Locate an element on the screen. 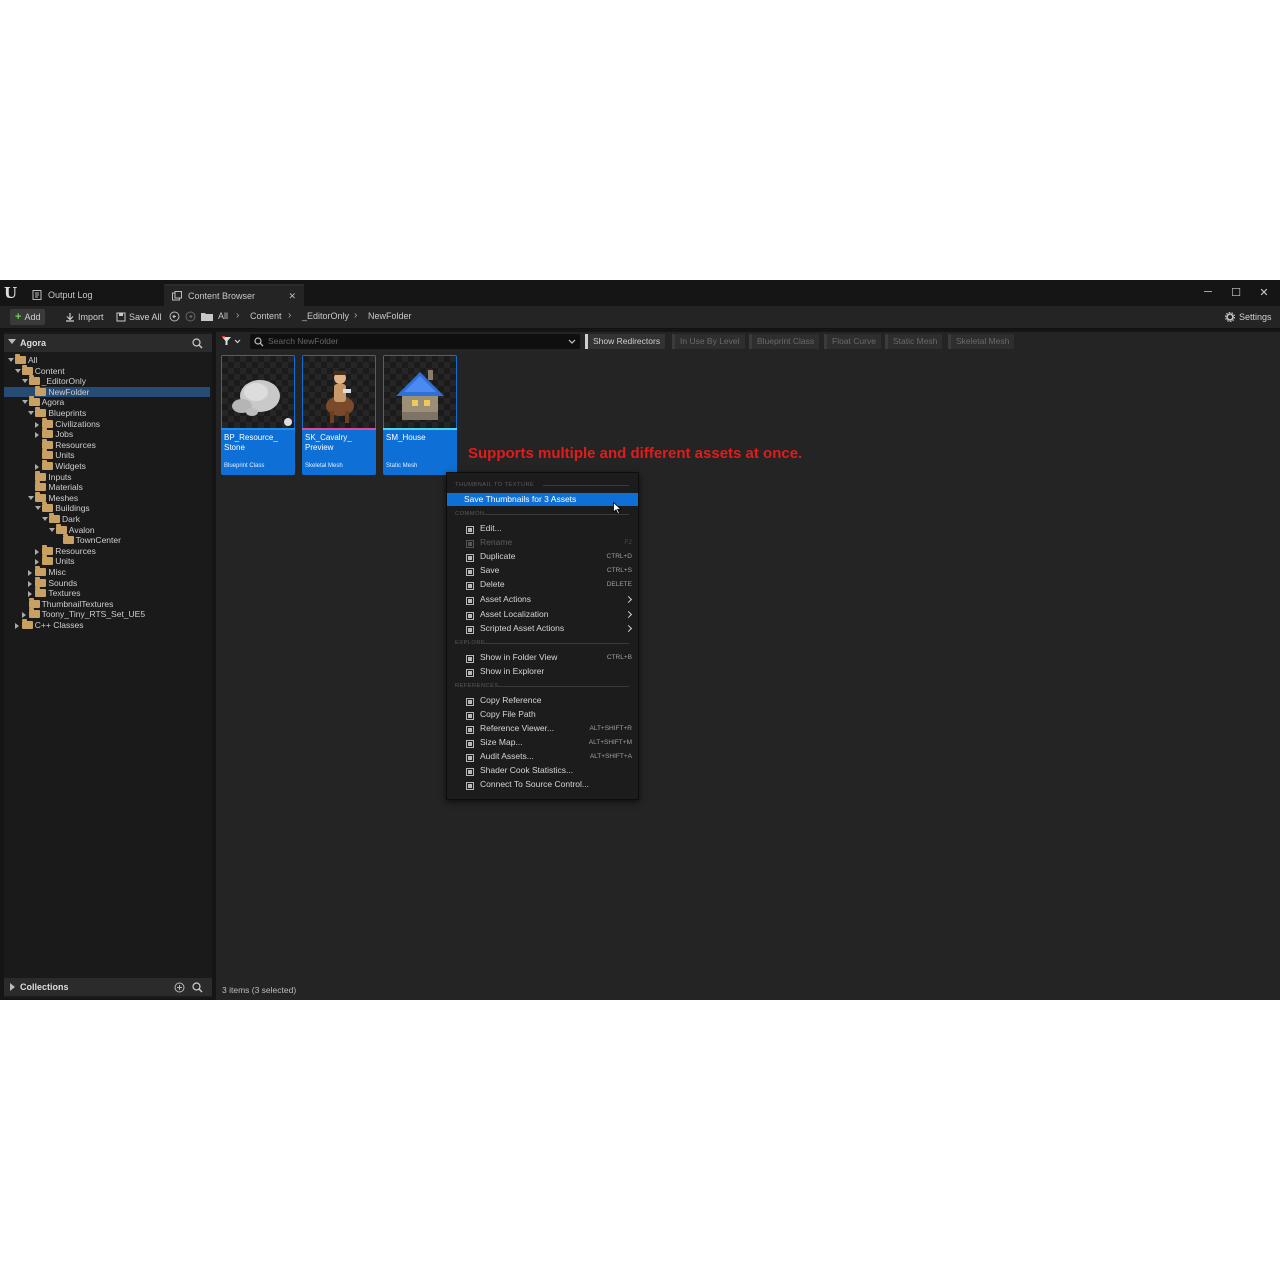 The height and width of the screenshot is (1280, 1280). tree-item: C++ Classes is located at coordinates (107, 625).